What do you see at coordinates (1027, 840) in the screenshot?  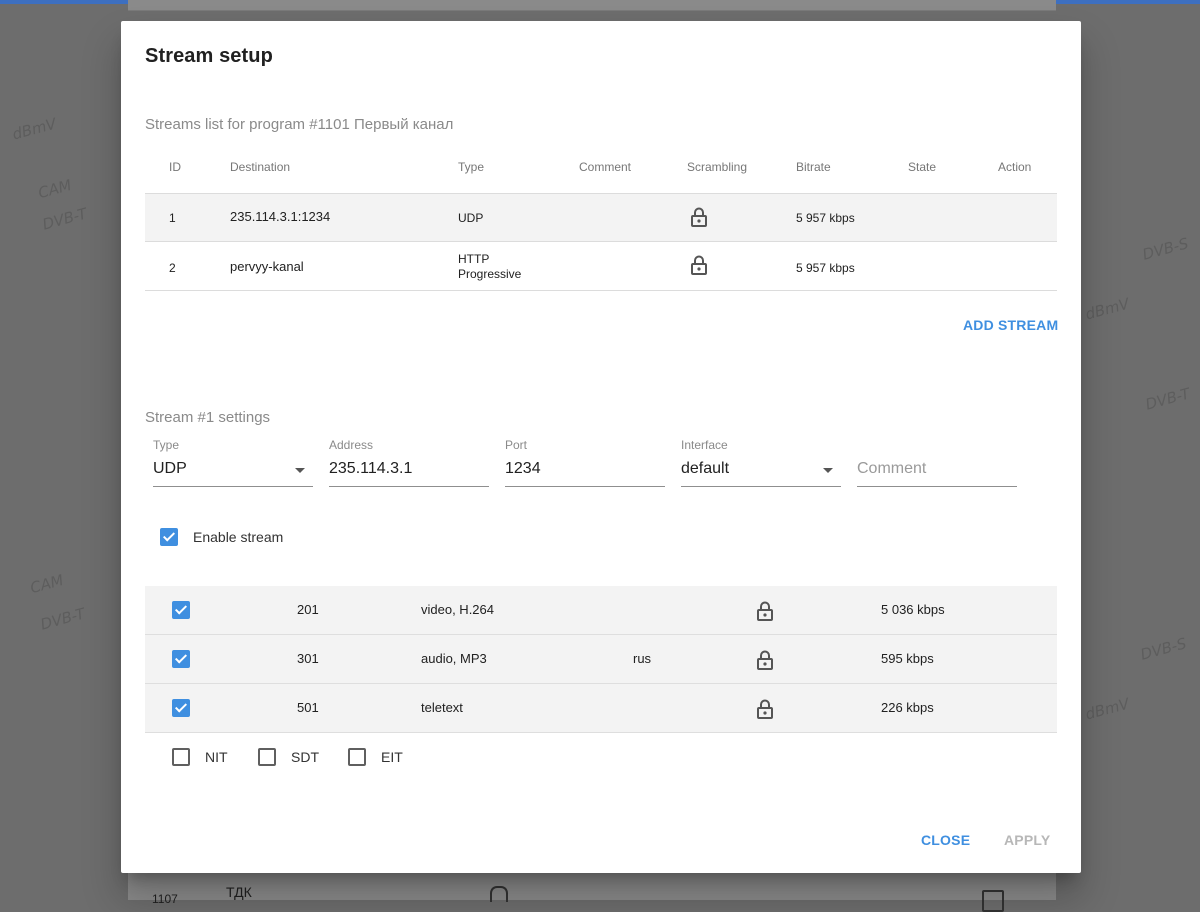 I see `apply-button: APPLY` at bounding box center [1027, 840].